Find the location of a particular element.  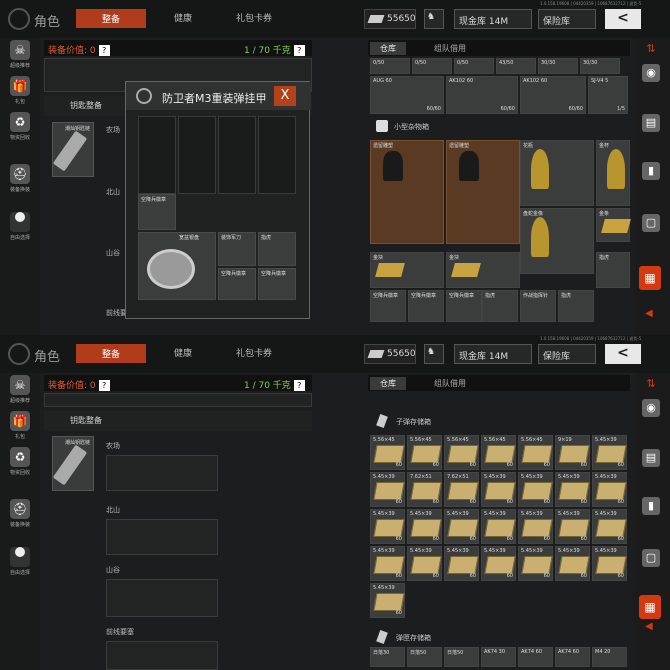

rig-item: 指虎 is located at coordinates (277, 249).